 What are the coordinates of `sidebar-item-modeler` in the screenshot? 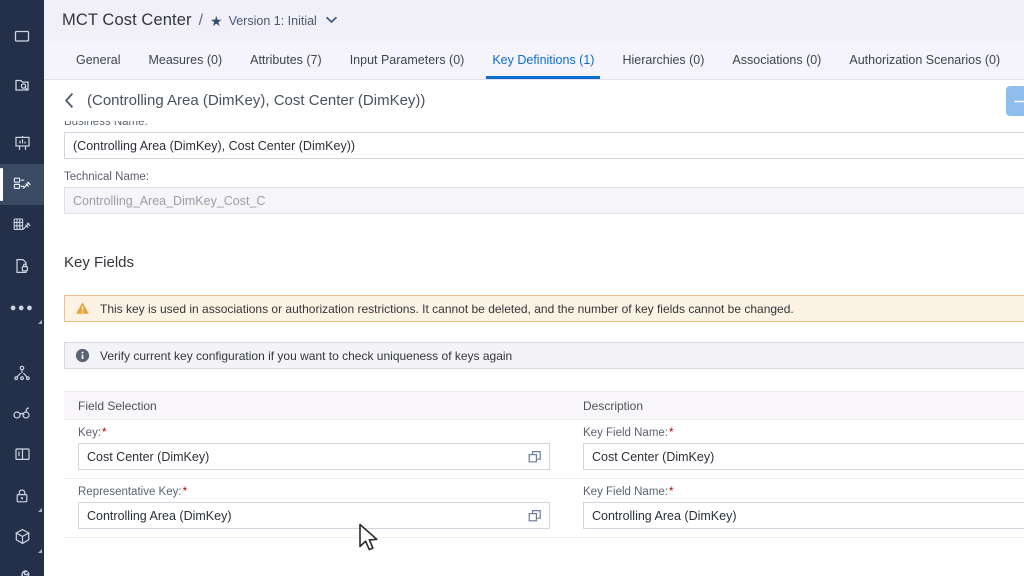 It's located at (22, 143).